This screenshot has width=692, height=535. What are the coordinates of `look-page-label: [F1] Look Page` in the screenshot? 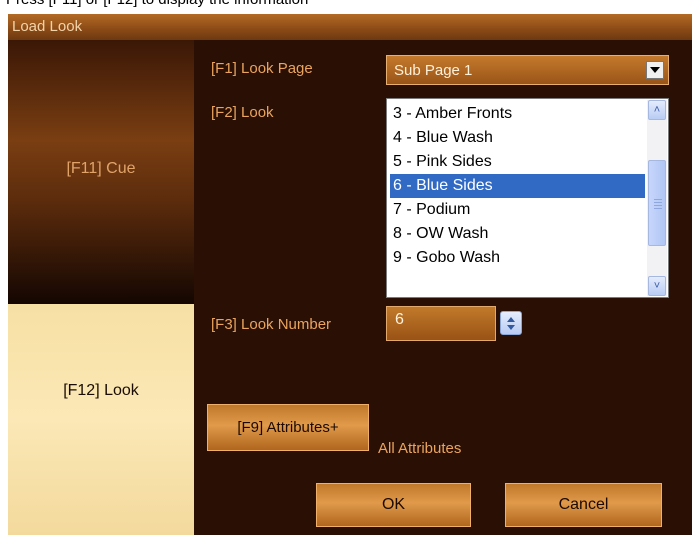 It's located at (262, 68).